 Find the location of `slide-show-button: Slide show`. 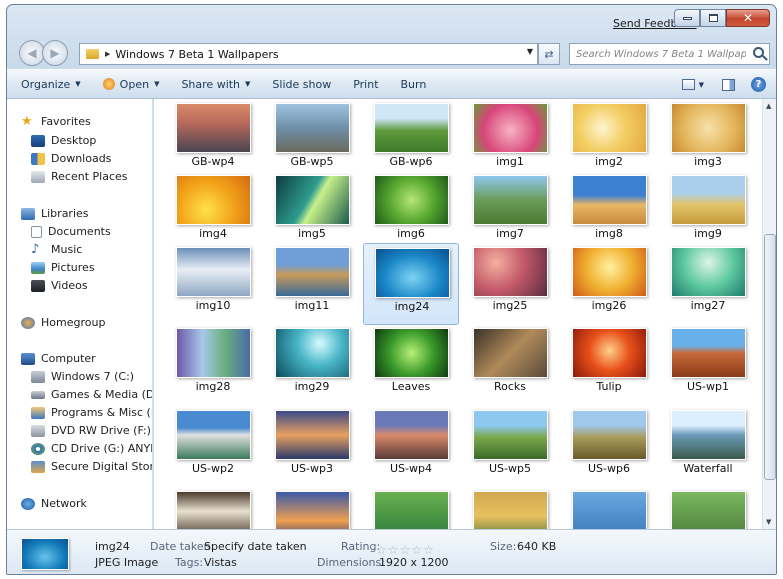

slide-show-button: Slide show is located at coordinates (301, 84).